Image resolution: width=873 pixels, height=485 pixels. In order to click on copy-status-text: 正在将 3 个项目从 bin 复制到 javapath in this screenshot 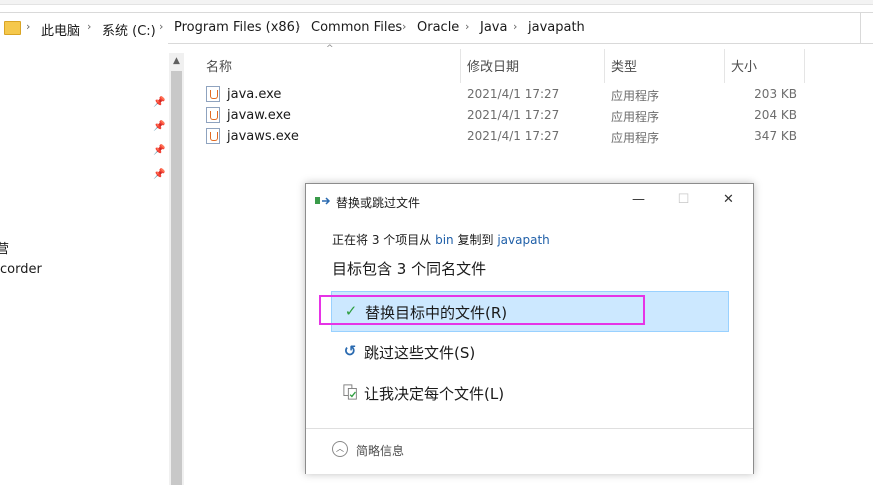, I will do `click(441, 239)`.